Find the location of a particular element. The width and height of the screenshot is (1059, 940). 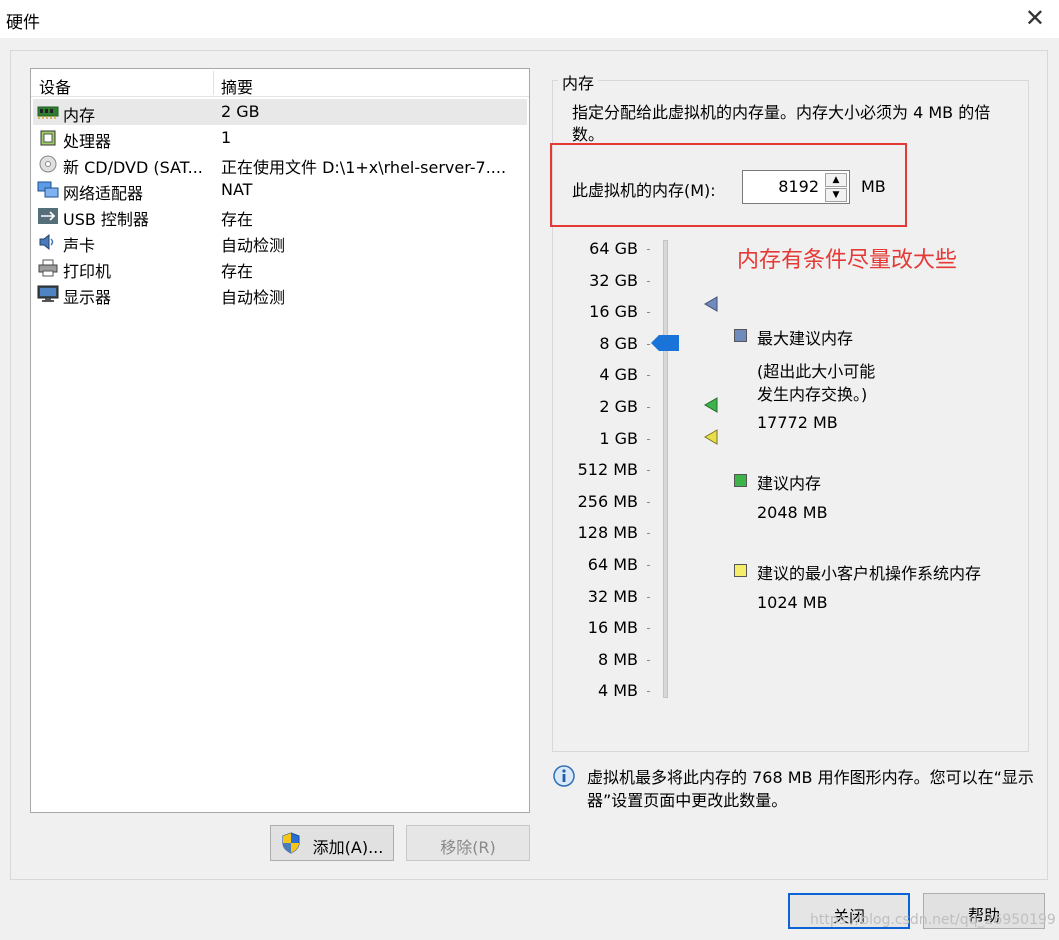

max-recommended-label: 最大建议内存 is located at coordinates (805, 338).